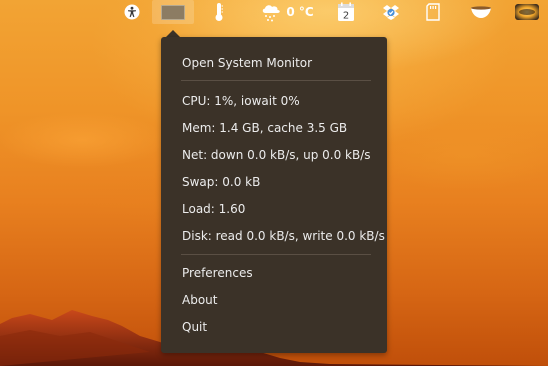  Describe the element at coordinates (247, 63) in the screenshot. I see `open-system-monitor-item: Open System Monitor` at that location.